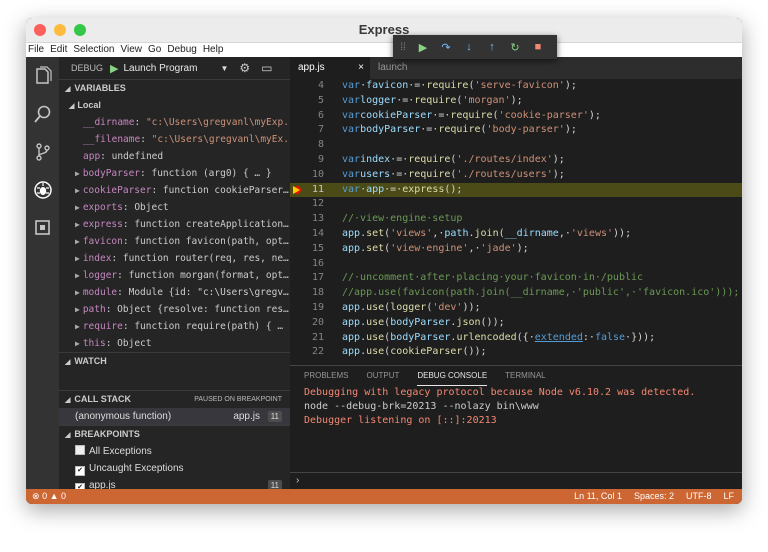  Describe the element at coordinates (361, 68) in the screenshot. I see `close-icon: ×` at that location.